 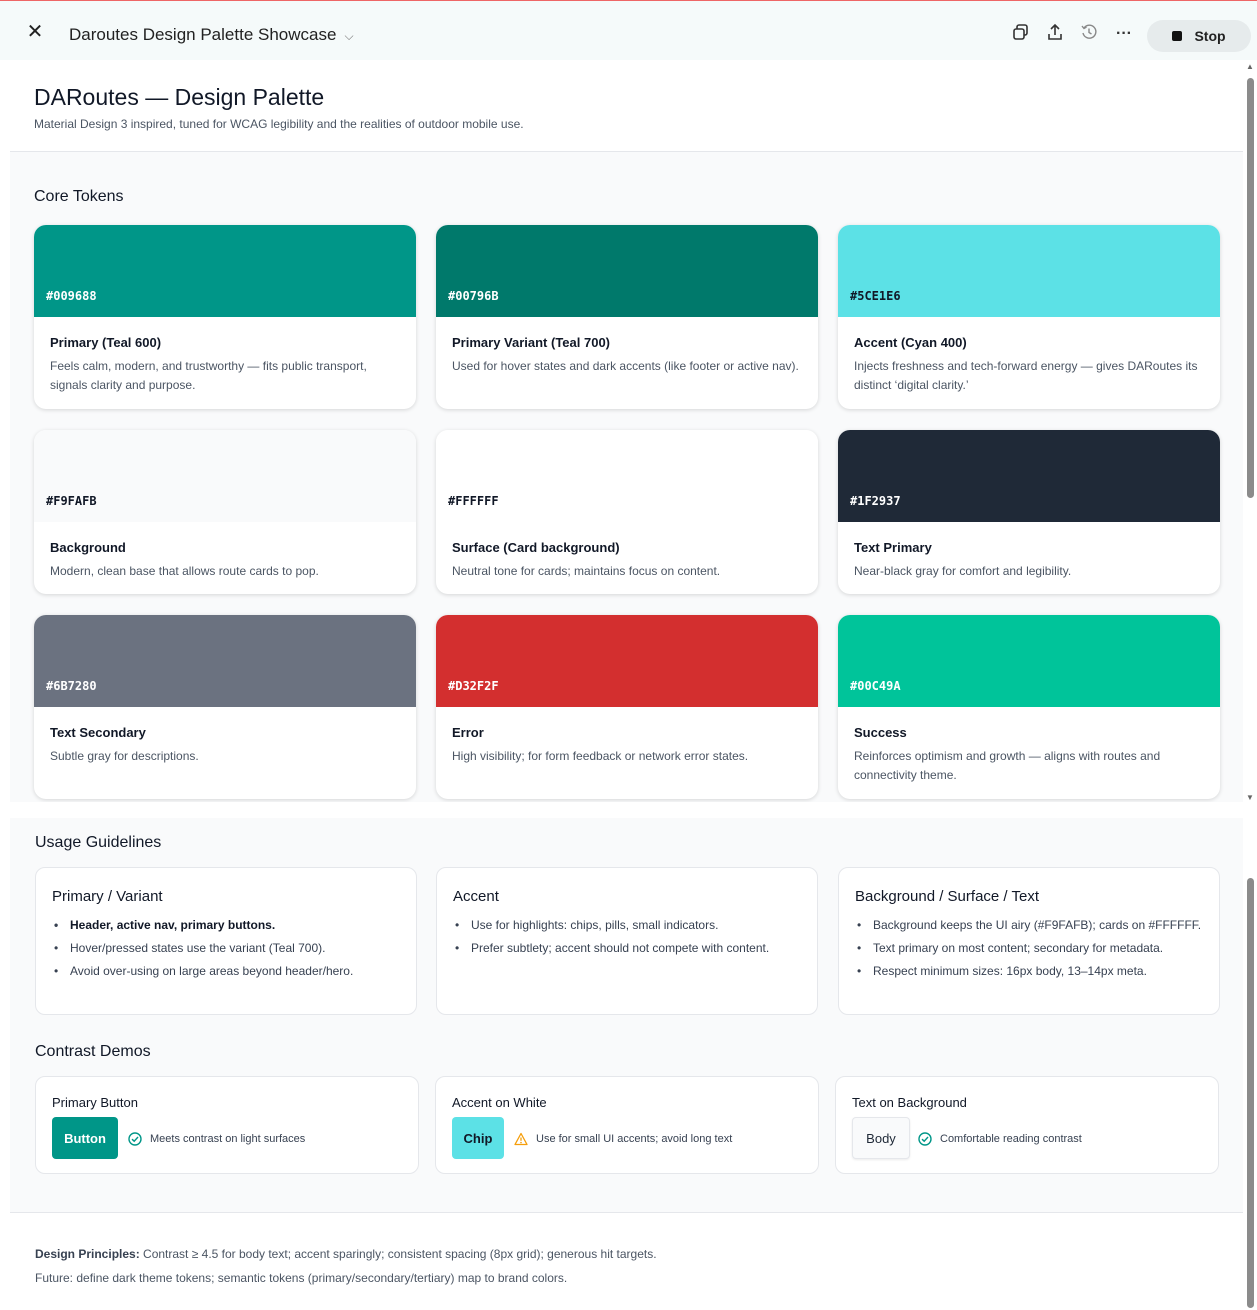 What do you see at coordinates (1055, 34) in the screenshot?
I see `share-icon` at bounding box center [1055, 34].